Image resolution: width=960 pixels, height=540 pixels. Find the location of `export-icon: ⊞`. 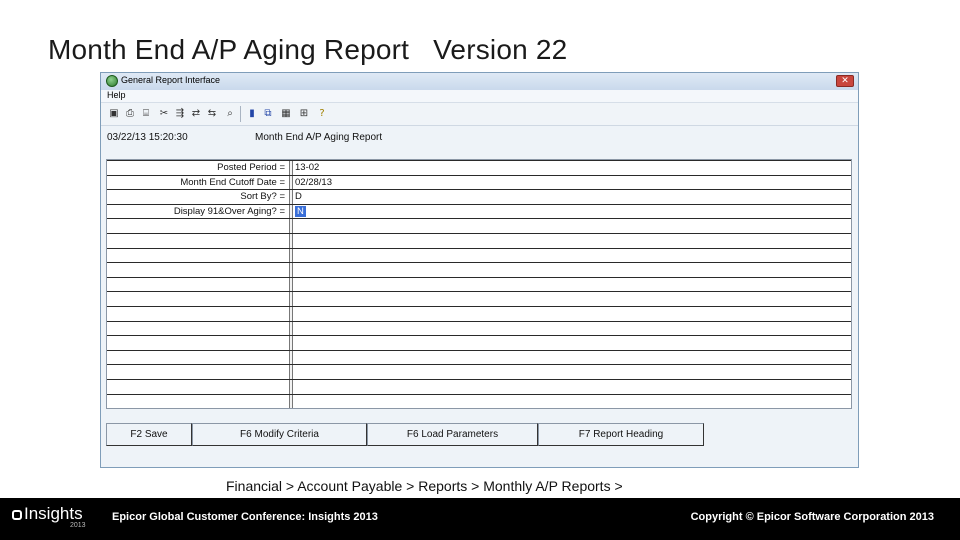

export-icon: ⊞ is located at coordinates (304, 113).